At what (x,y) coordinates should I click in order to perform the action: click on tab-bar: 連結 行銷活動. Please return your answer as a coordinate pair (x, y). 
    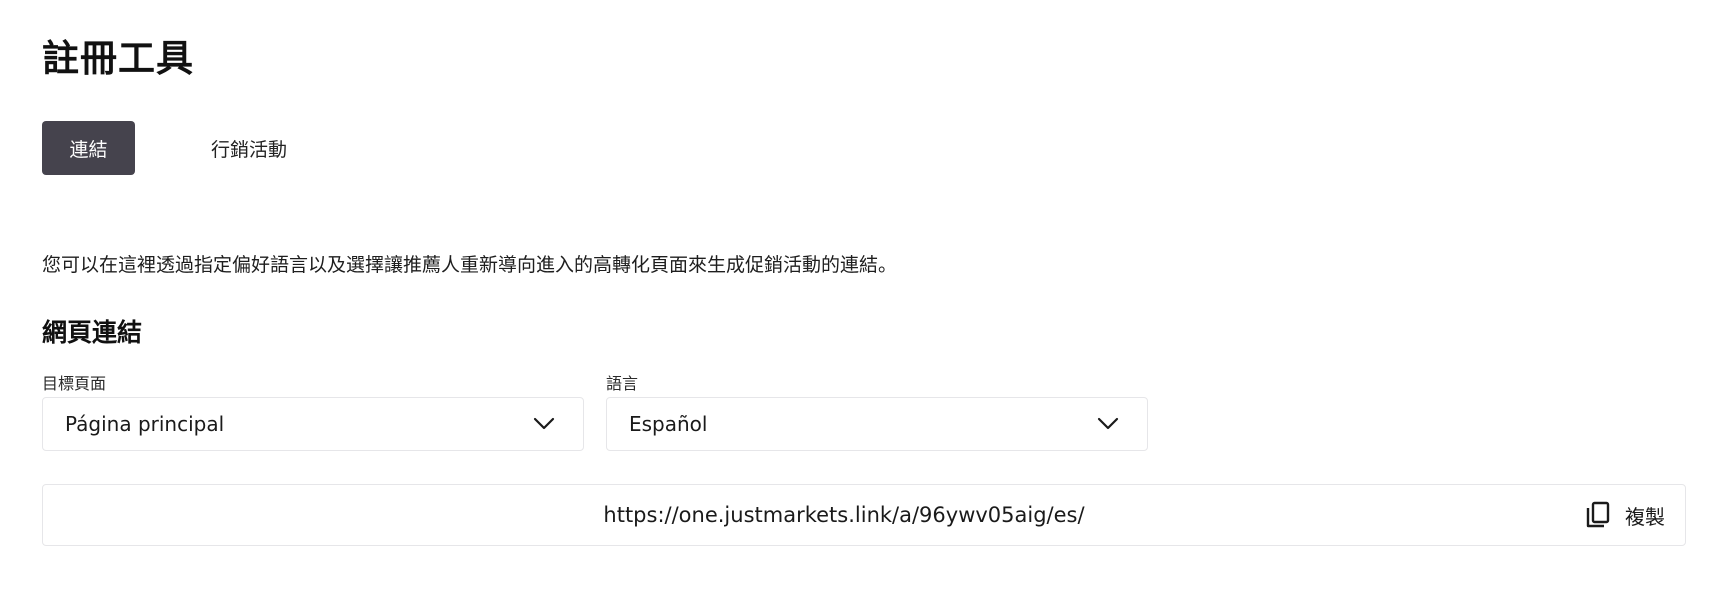
    Looking at the image, I should click on (166, 148).